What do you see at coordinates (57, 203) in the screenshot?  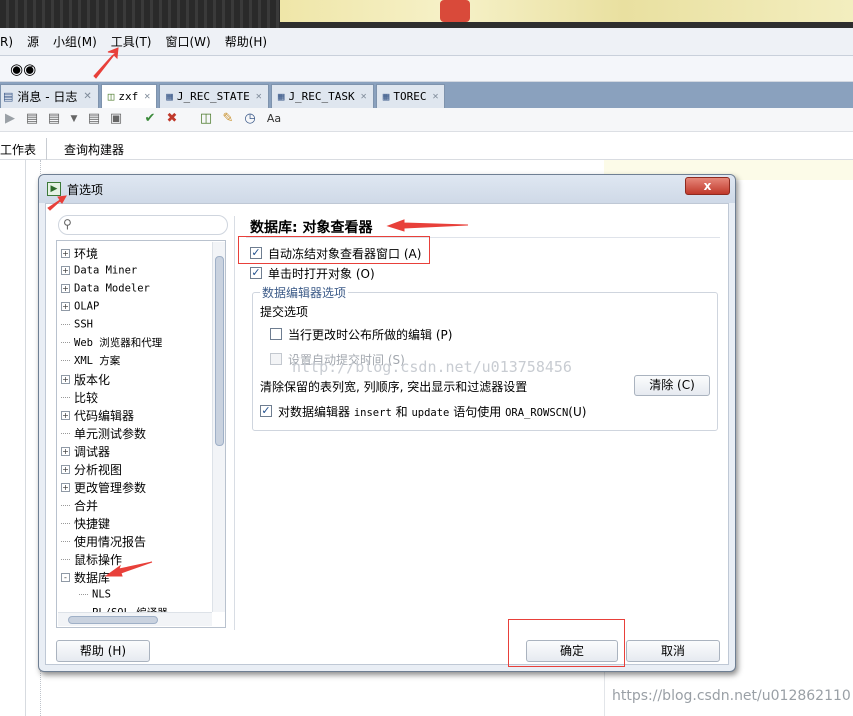 I see `arrow-dialog-title` at bounding box center [57, 203].